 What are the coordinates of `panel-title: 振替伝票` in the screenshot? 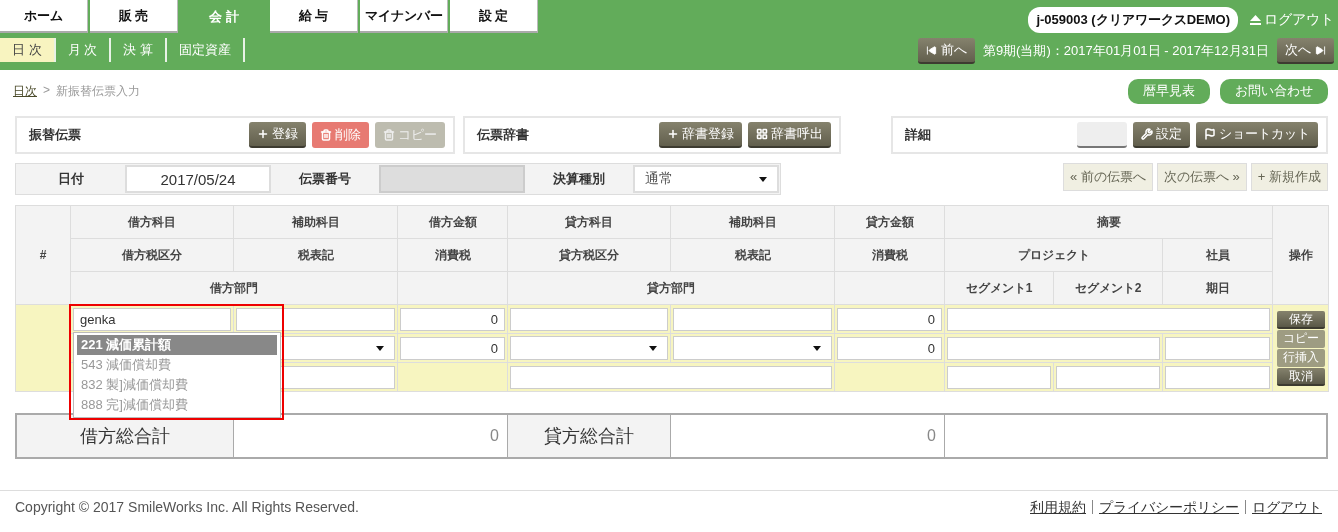 It's located at (55, 135).